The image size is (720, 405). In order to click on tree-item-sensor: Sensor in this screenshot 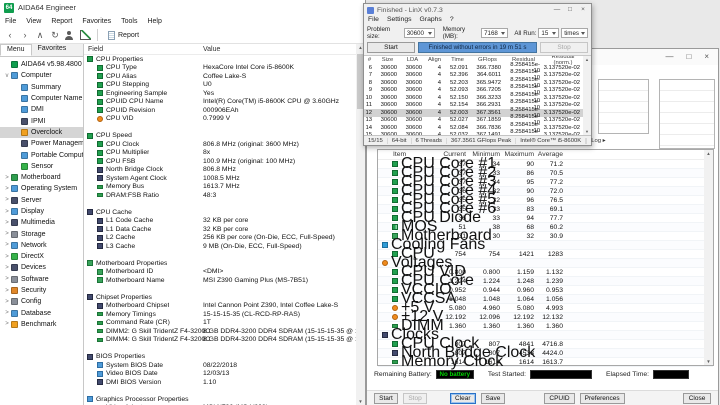, I will do `click(41, 166)`.